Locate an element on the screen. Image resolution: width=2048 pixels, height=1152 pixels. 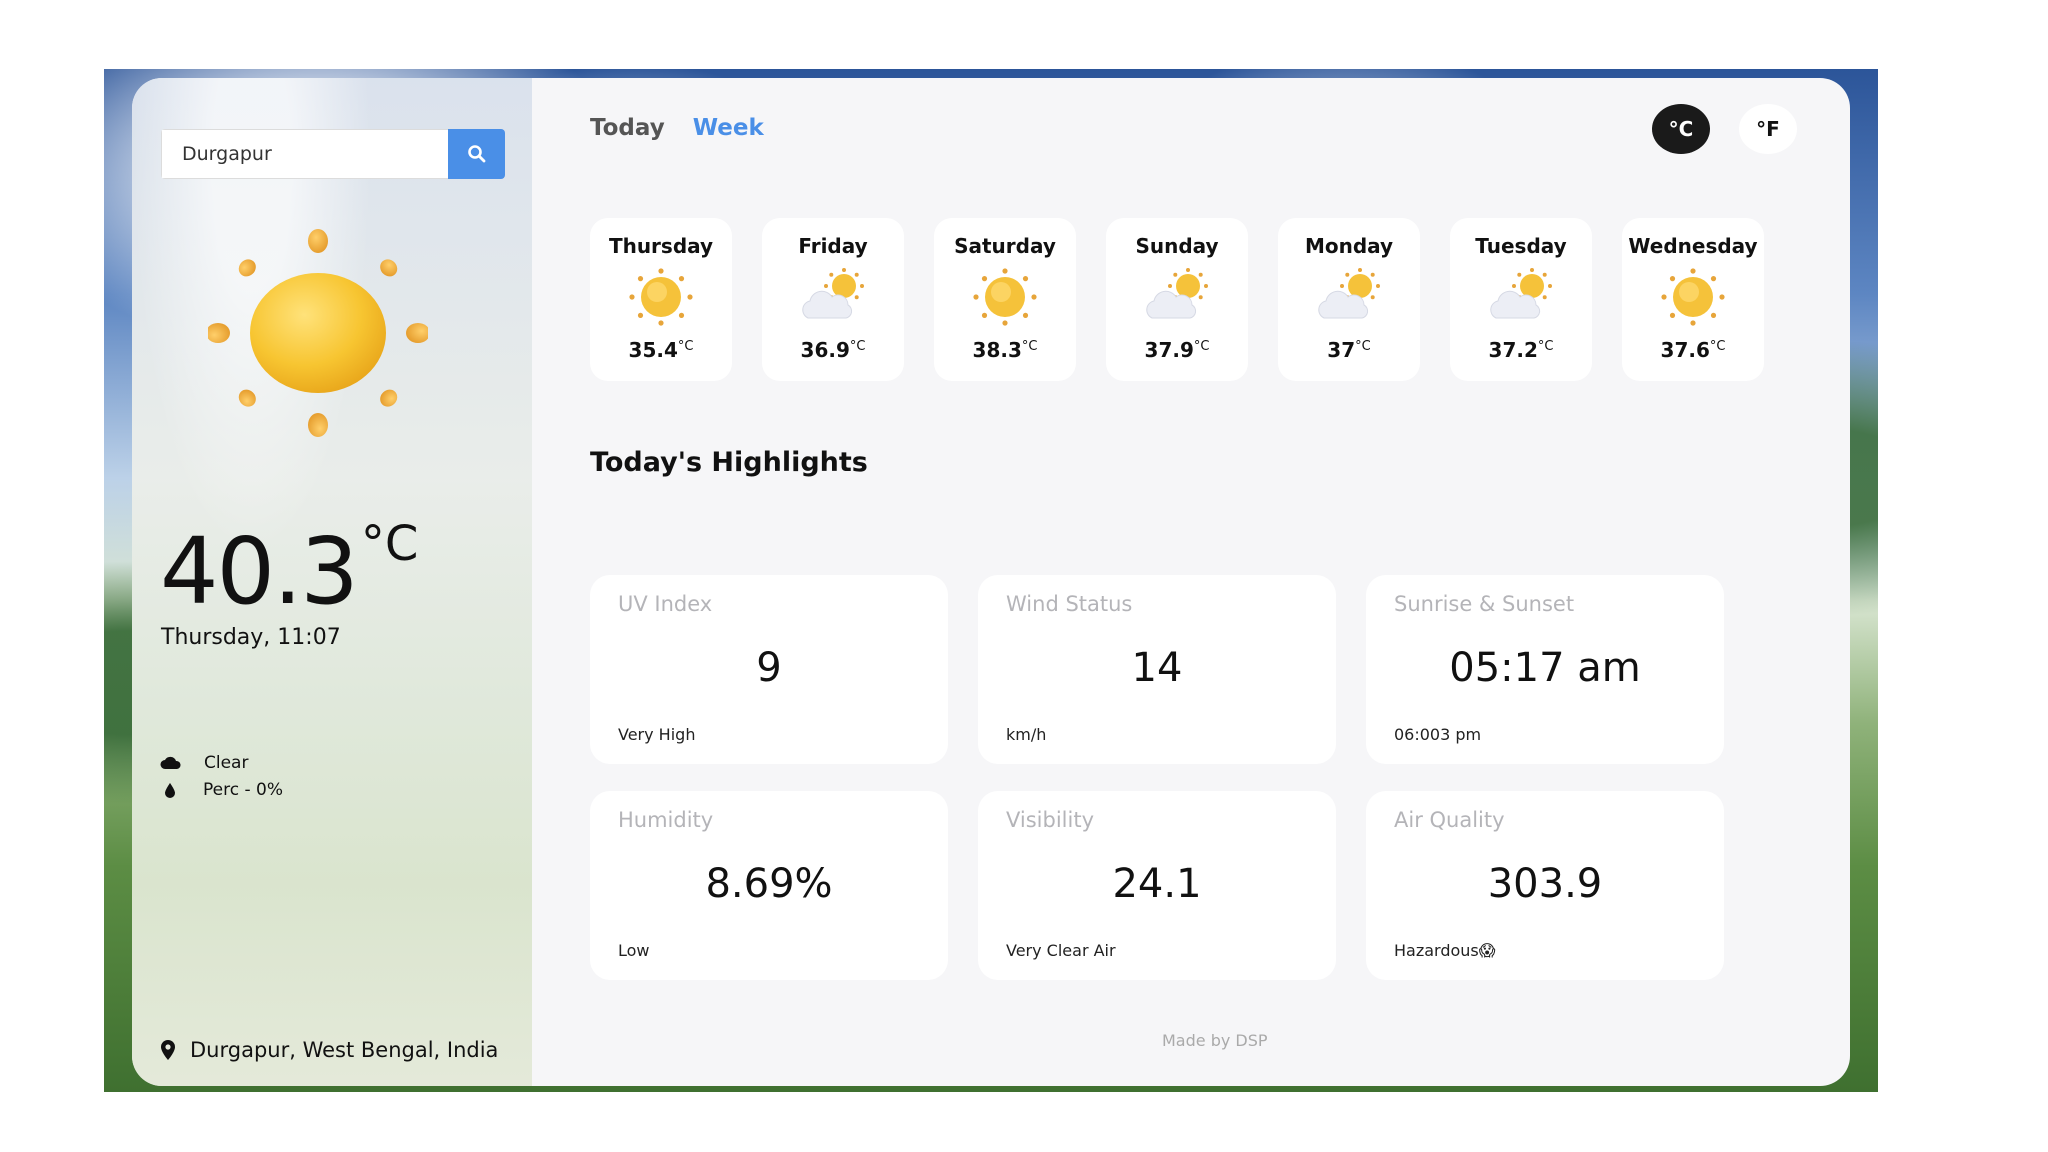
fahrenheit-button: °F is located at coordinates (1768, 129).